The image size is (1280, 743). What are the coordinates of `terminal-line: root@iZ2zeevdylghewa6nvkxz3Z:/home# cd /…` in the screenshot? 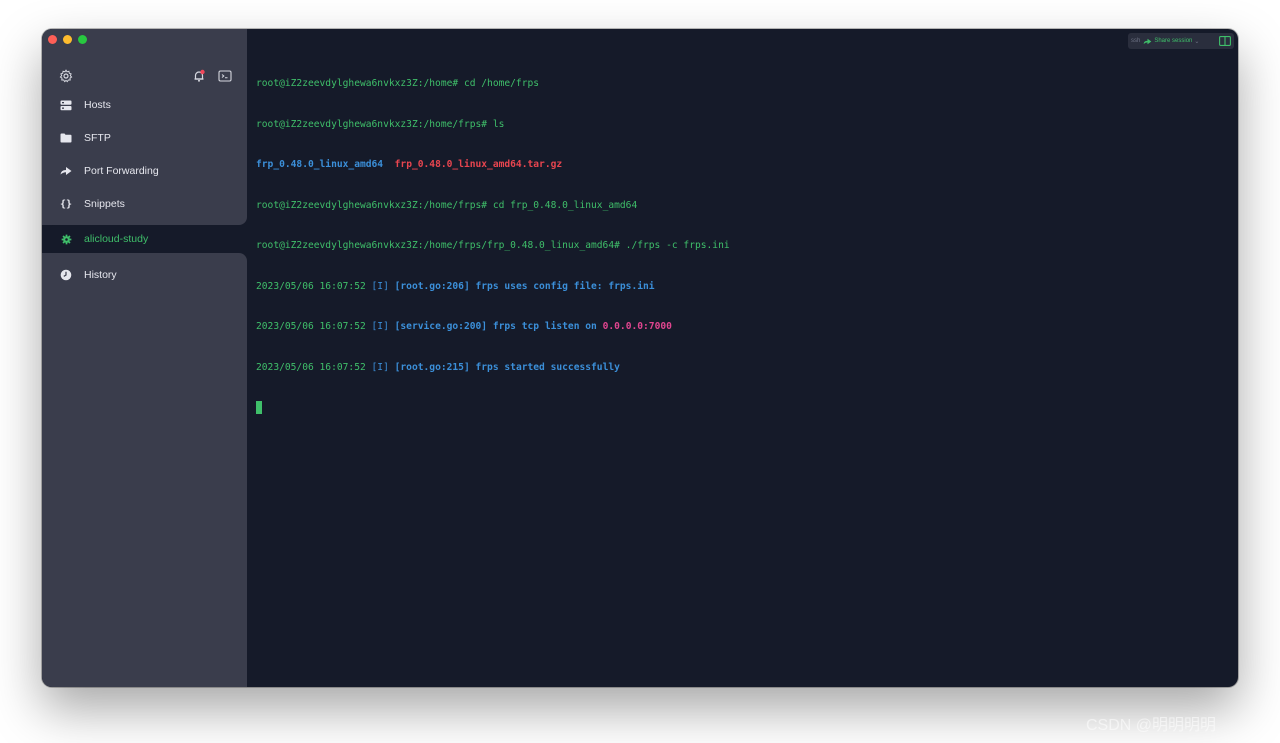 It's located at (398, 83).